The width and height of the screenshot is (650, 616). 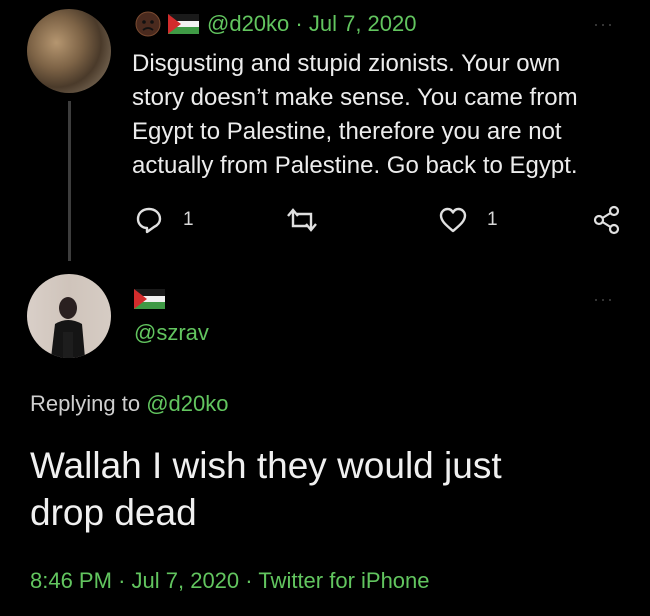 I want to click on frowning-face-emoji-icon, so click(x=148, y=24).